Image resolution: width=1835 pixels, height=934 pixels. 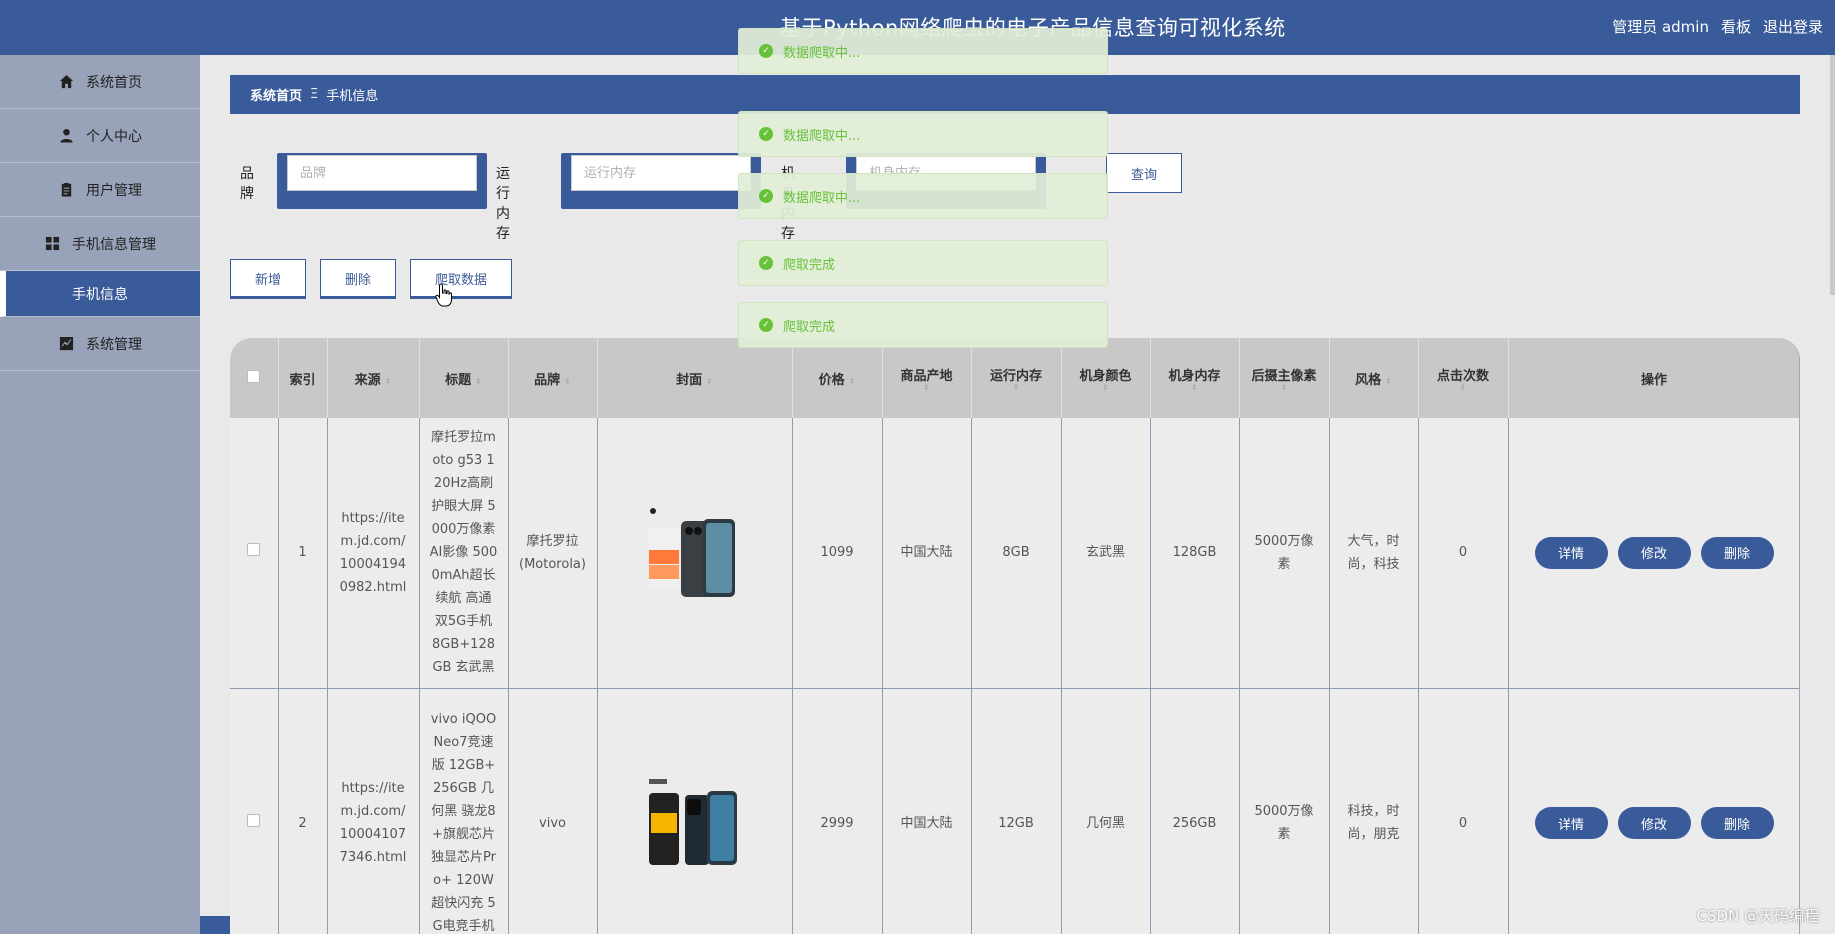 I want to click on cell-rom: 128GB, so click(x=1195, y=553).